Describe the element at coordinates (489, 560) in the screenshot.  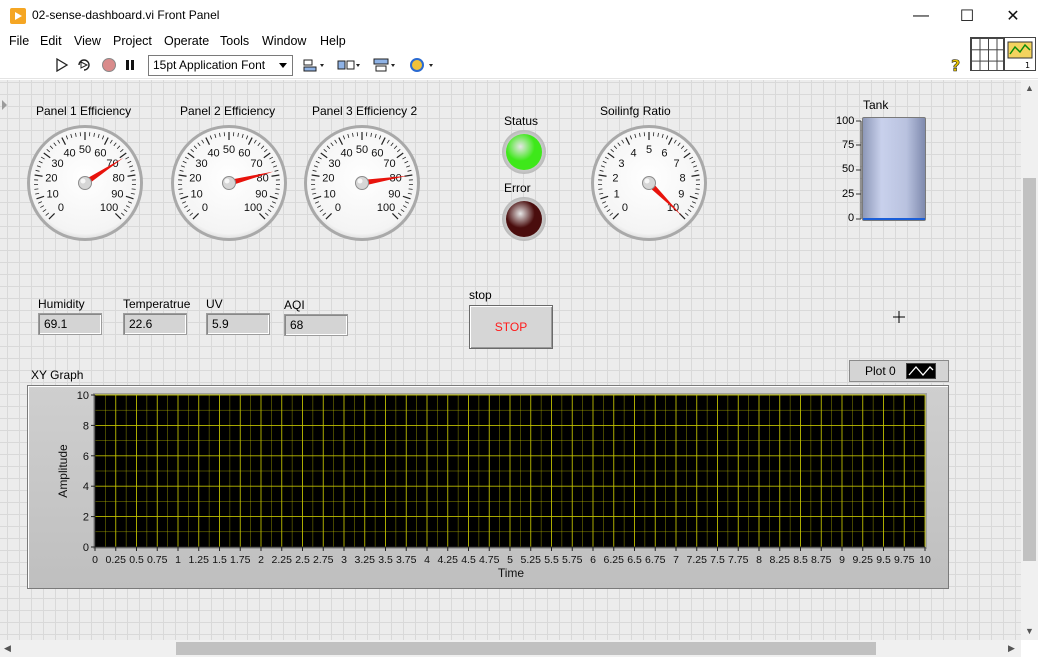
I see `x-tick-label: 4.75` at that location.